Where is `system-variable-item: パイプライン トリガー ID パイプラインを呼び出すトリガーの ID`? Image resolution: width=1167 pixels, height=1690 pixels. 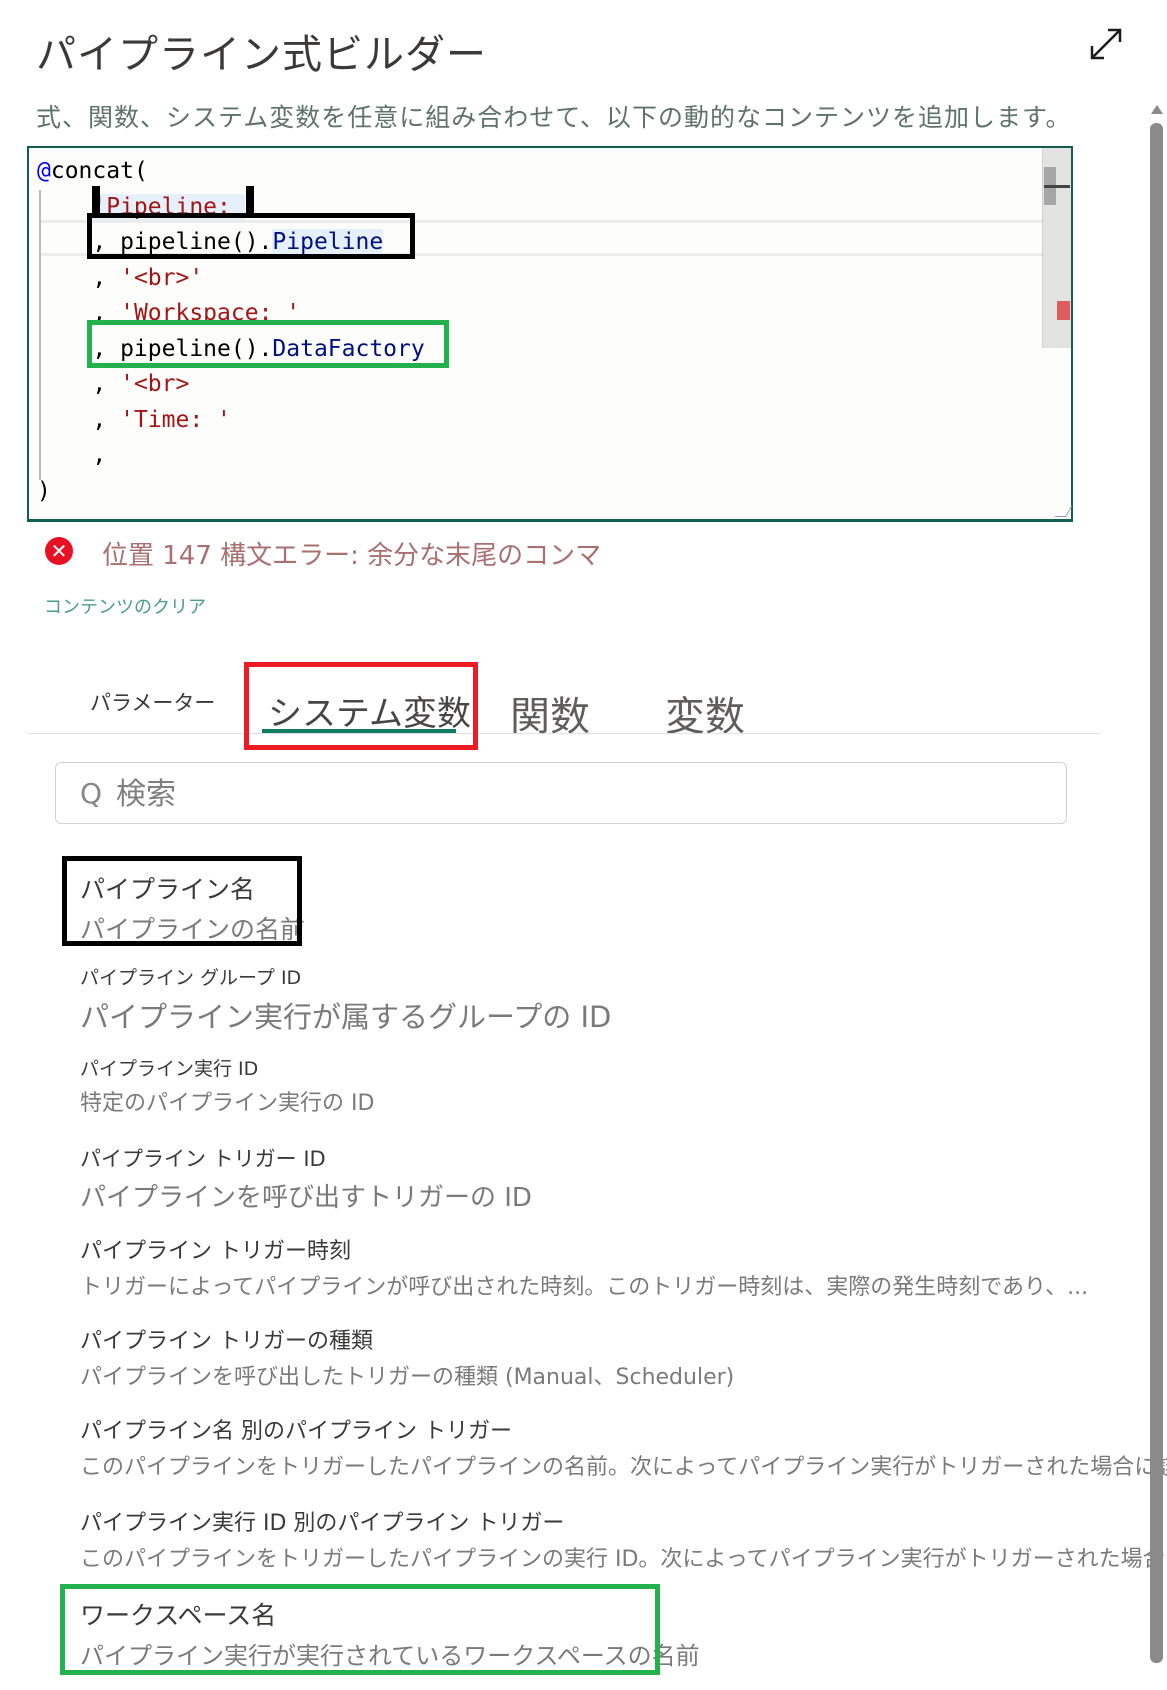 system-variable-item: パイプライン トリガー ID パイプラインを呼び出すトリガーの ID is located at coordinates (306, 1178).